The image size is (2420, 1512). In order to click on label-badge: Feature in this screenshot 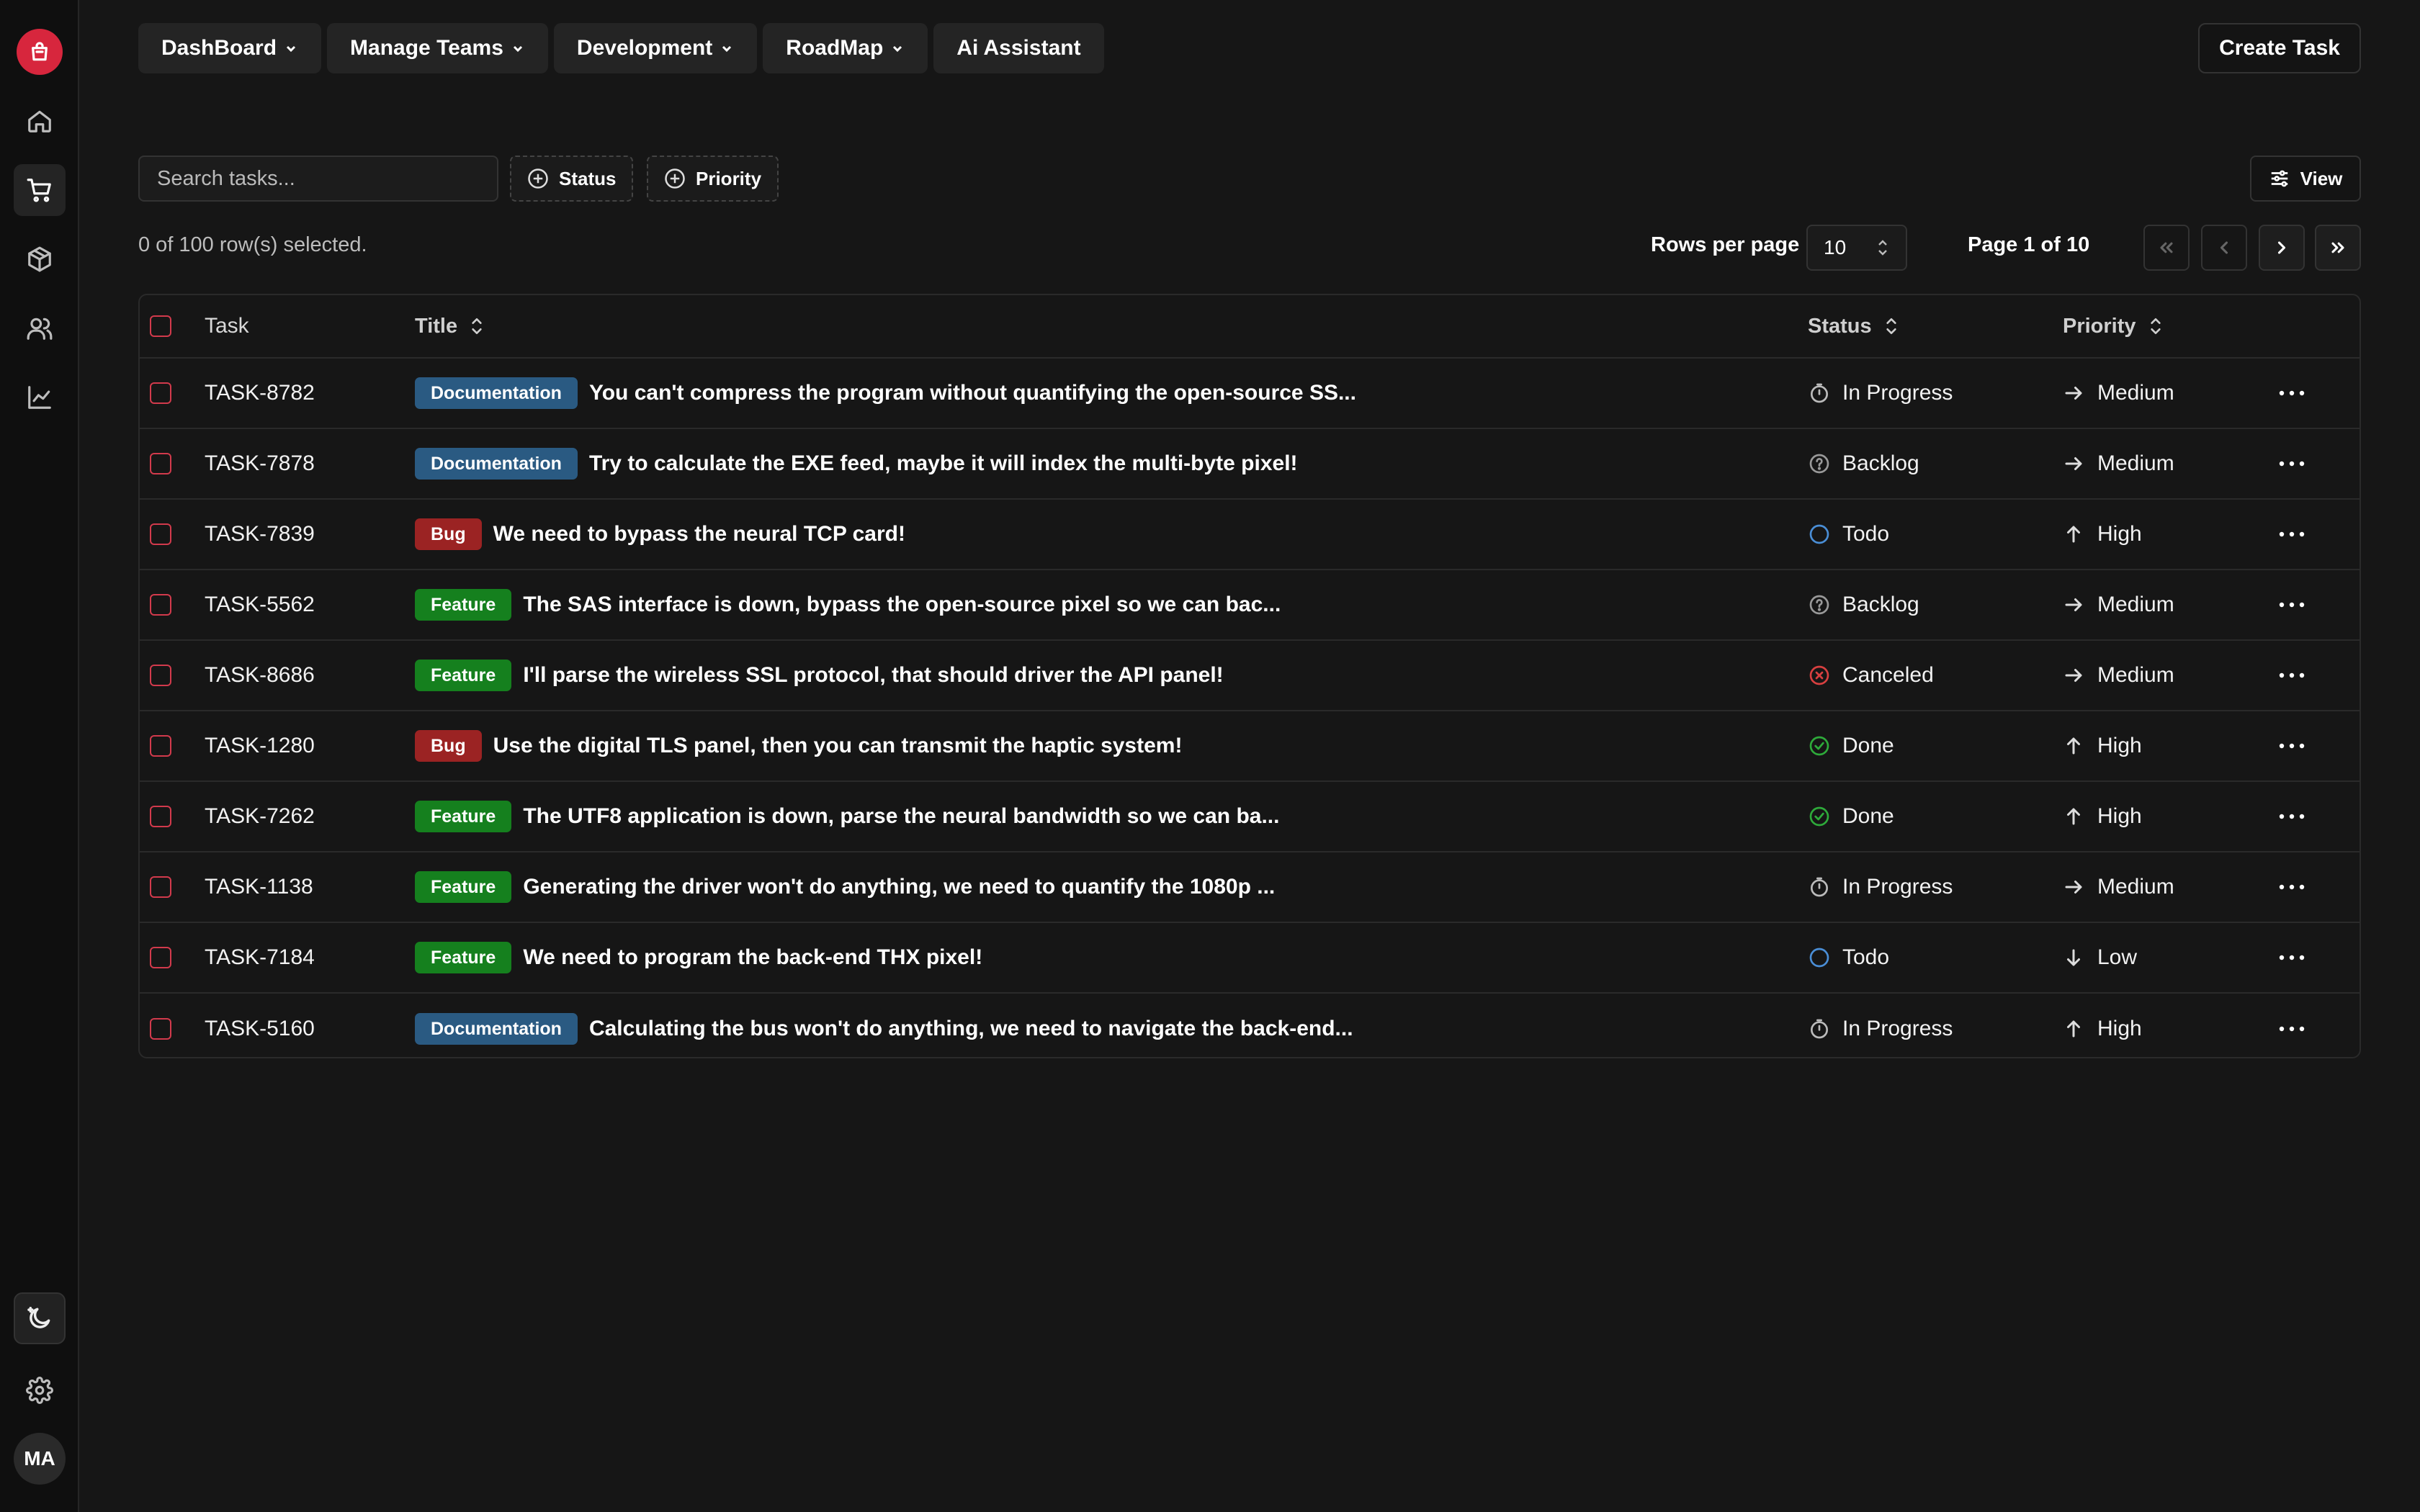, I will do `click(463, 887)`.